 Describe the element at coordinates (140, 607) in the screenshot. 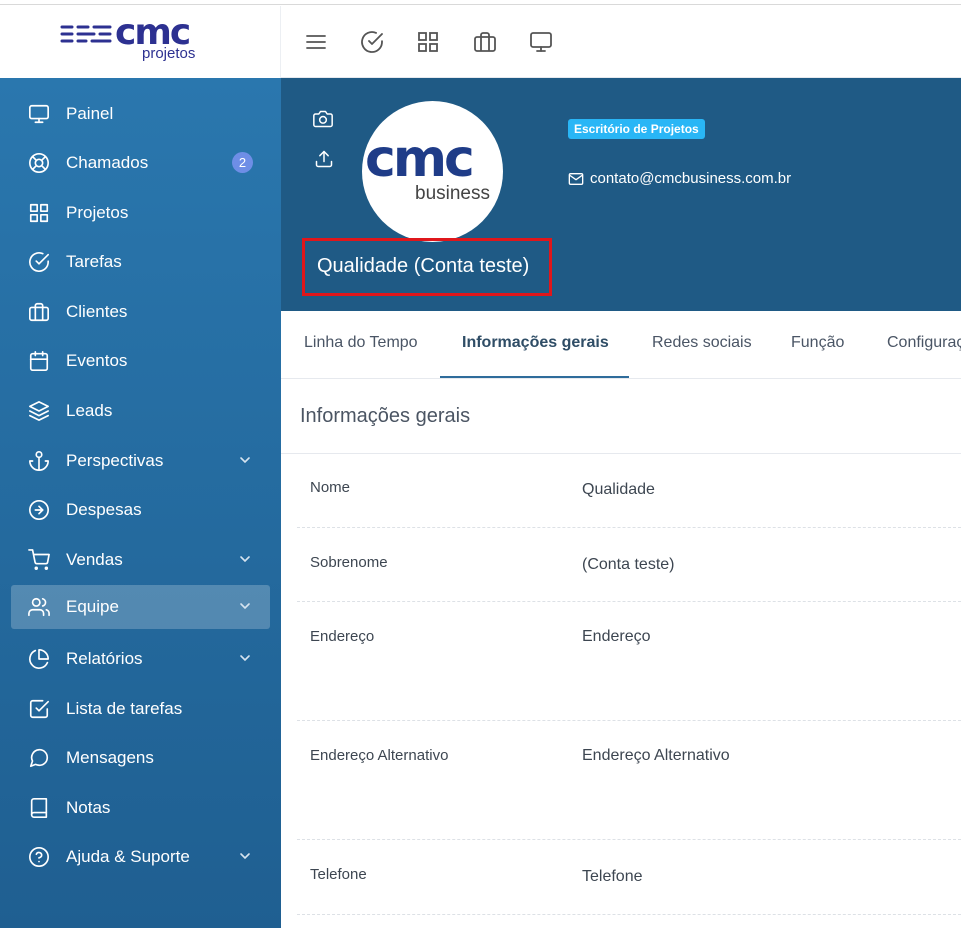

I see `sidebar-item-equipe: Equipe` at that location.